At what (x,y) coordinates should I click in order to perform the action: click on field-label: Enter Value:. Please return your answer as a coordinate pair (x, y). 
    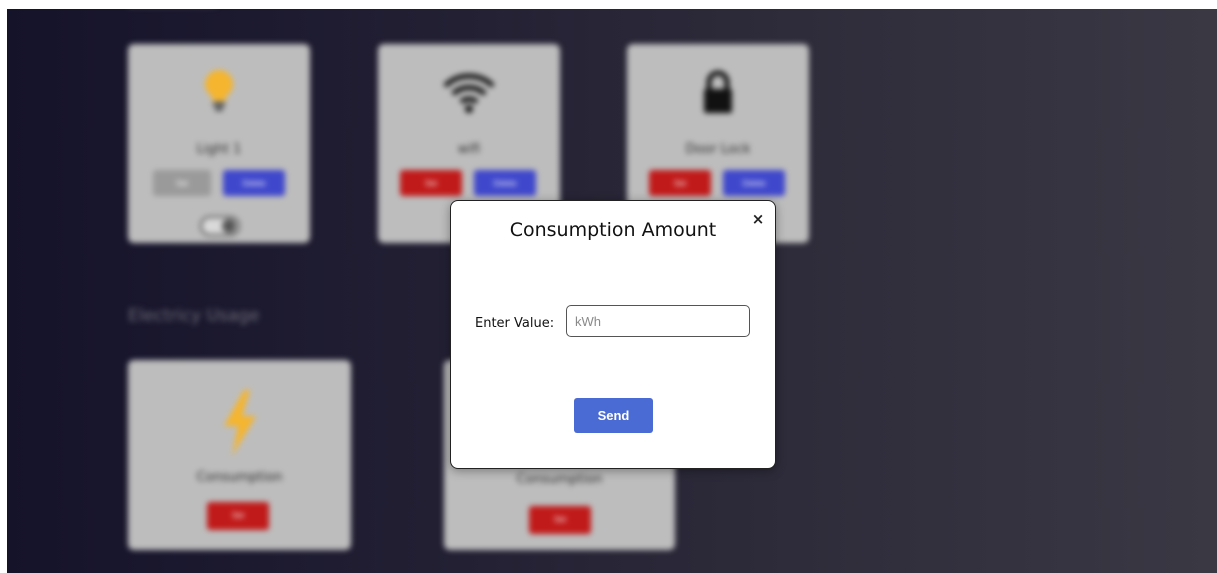
    Looking at the image, I should click on (515, 323).